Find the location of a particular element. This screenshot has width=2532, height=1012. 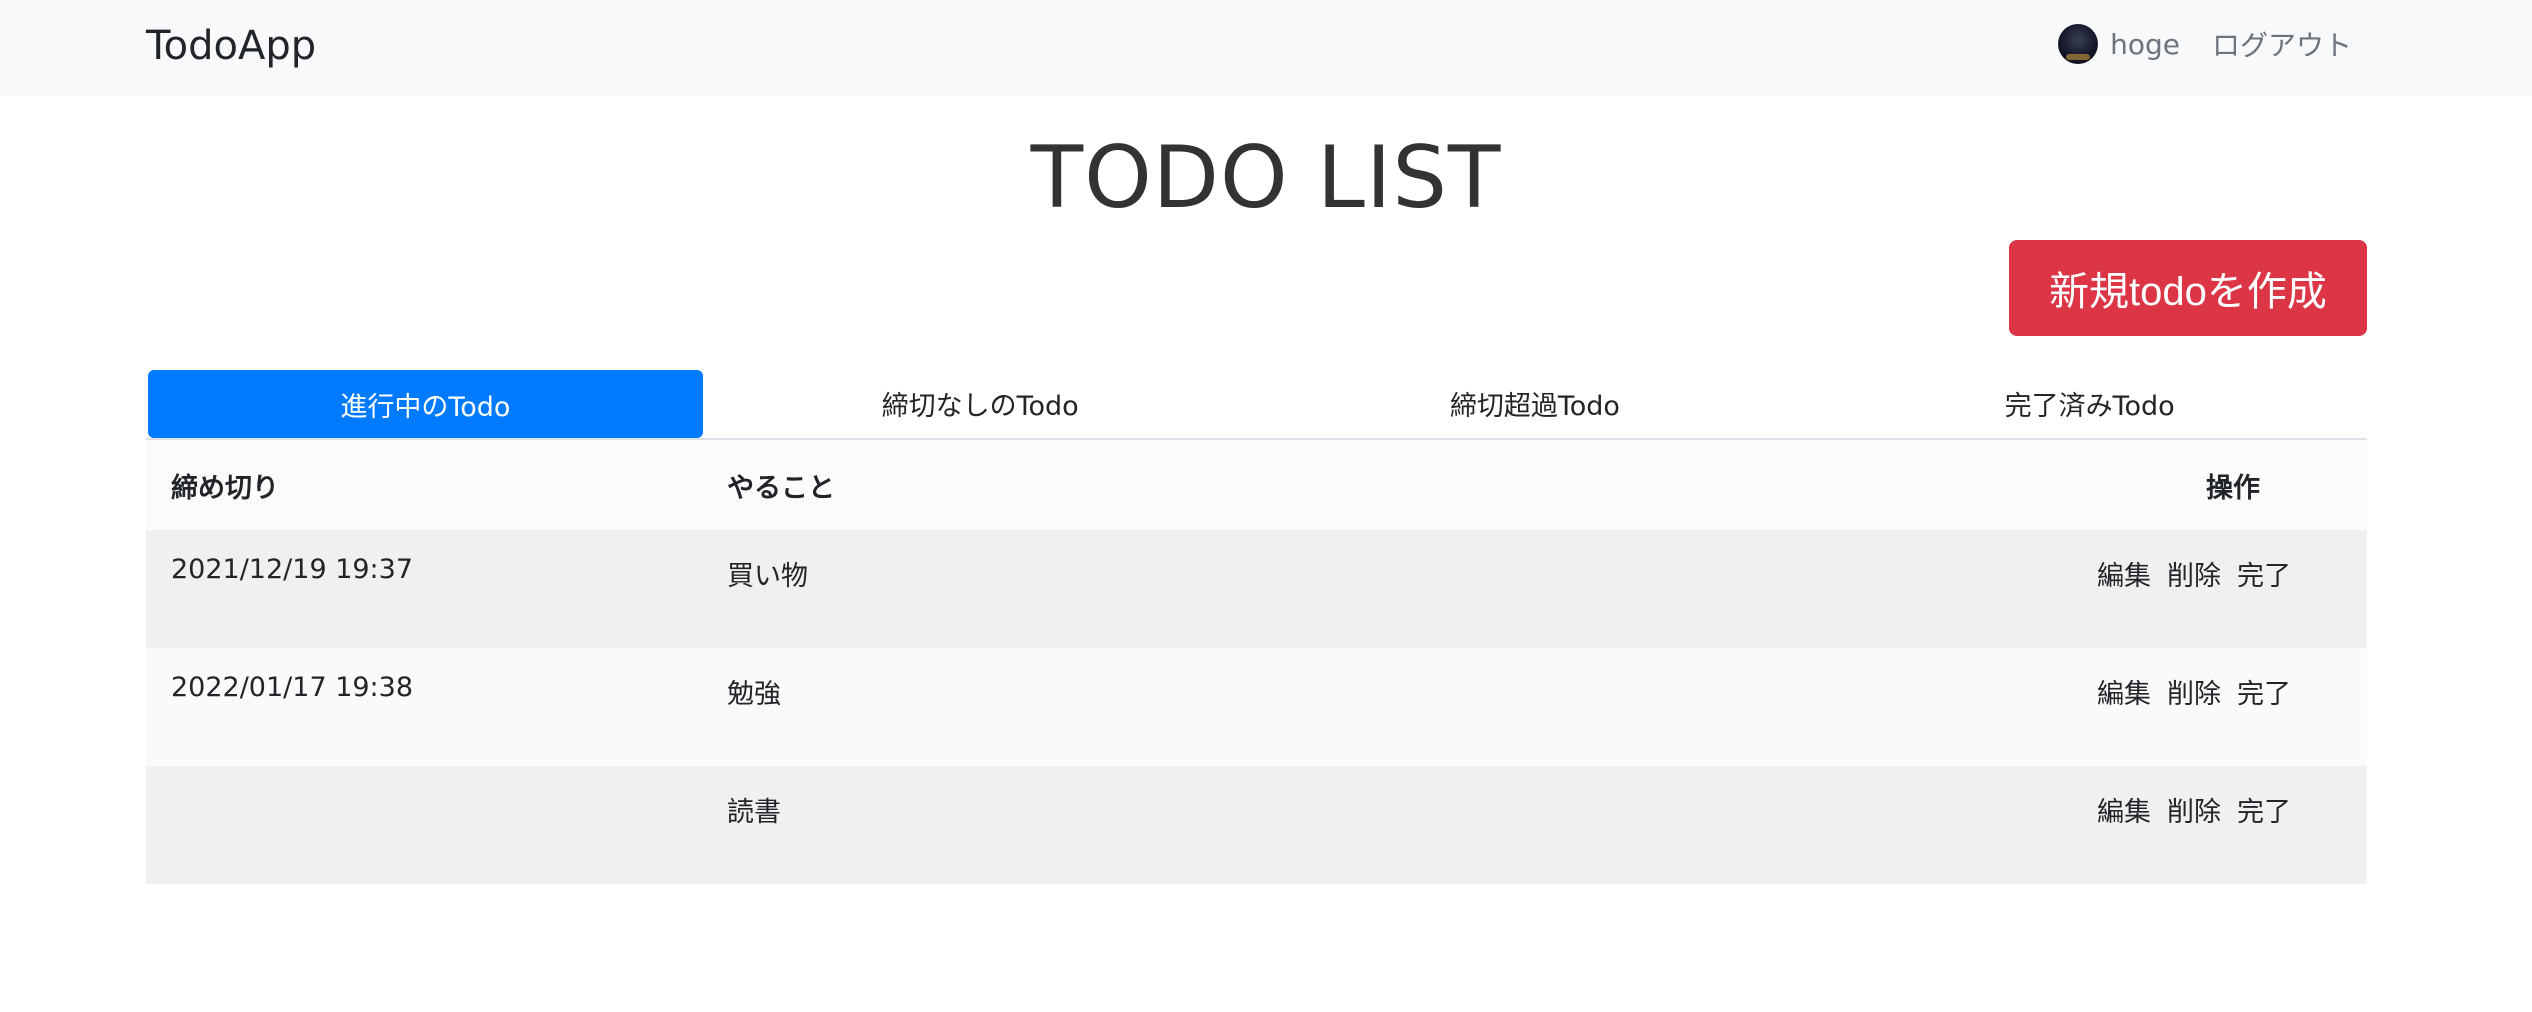

page-title: TODO LIST is located at coordinates (1266, 178).